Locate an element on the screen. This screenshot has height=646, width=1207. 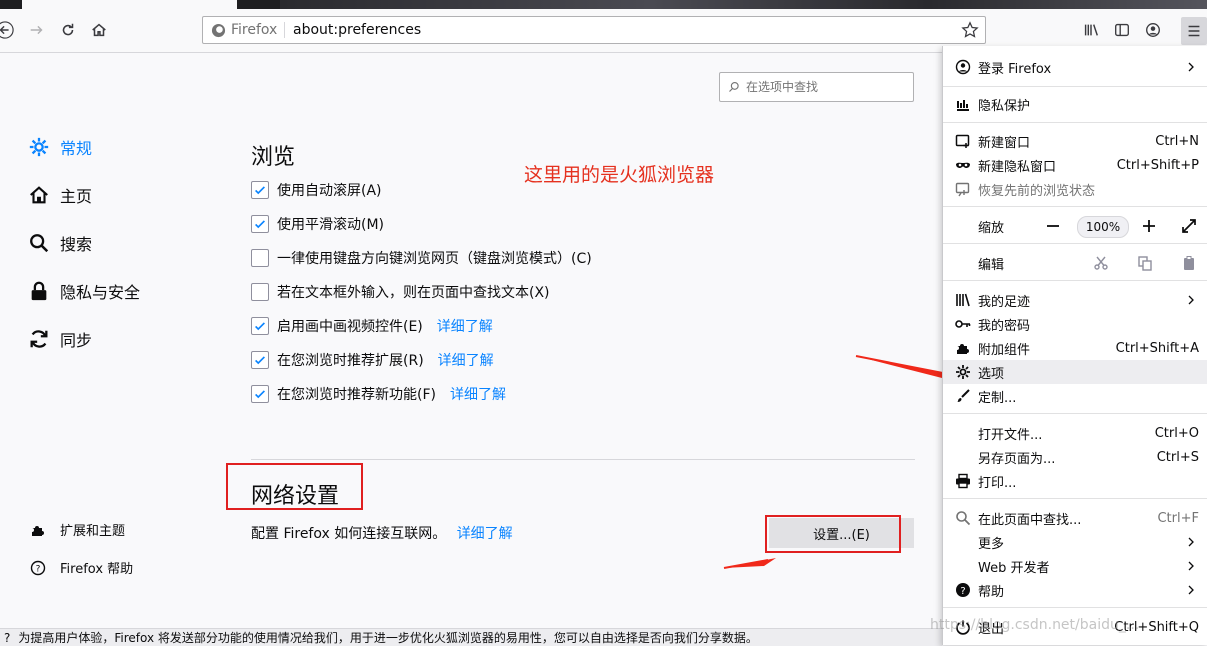
menu-label: 附加组件 is located at coordinates (1004, 350).